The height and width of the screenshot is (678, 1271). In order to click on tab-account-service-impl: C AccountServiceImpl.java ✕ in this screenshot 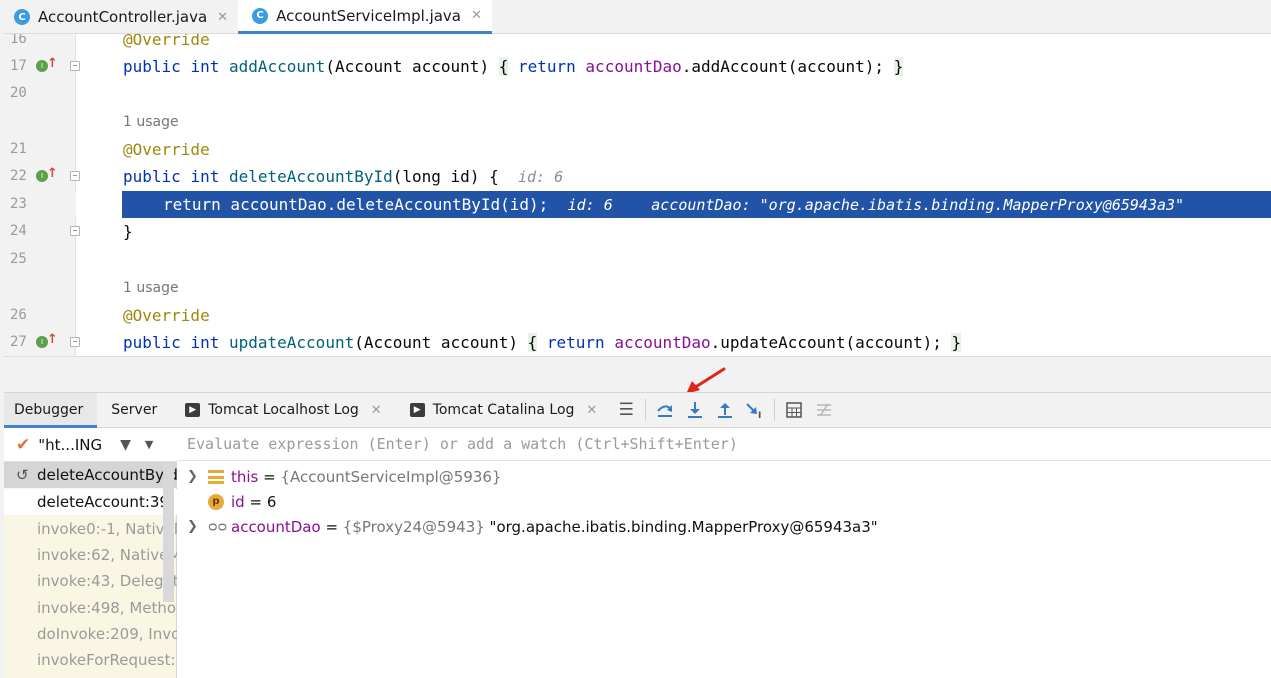, I will do `click(365, 17)`.